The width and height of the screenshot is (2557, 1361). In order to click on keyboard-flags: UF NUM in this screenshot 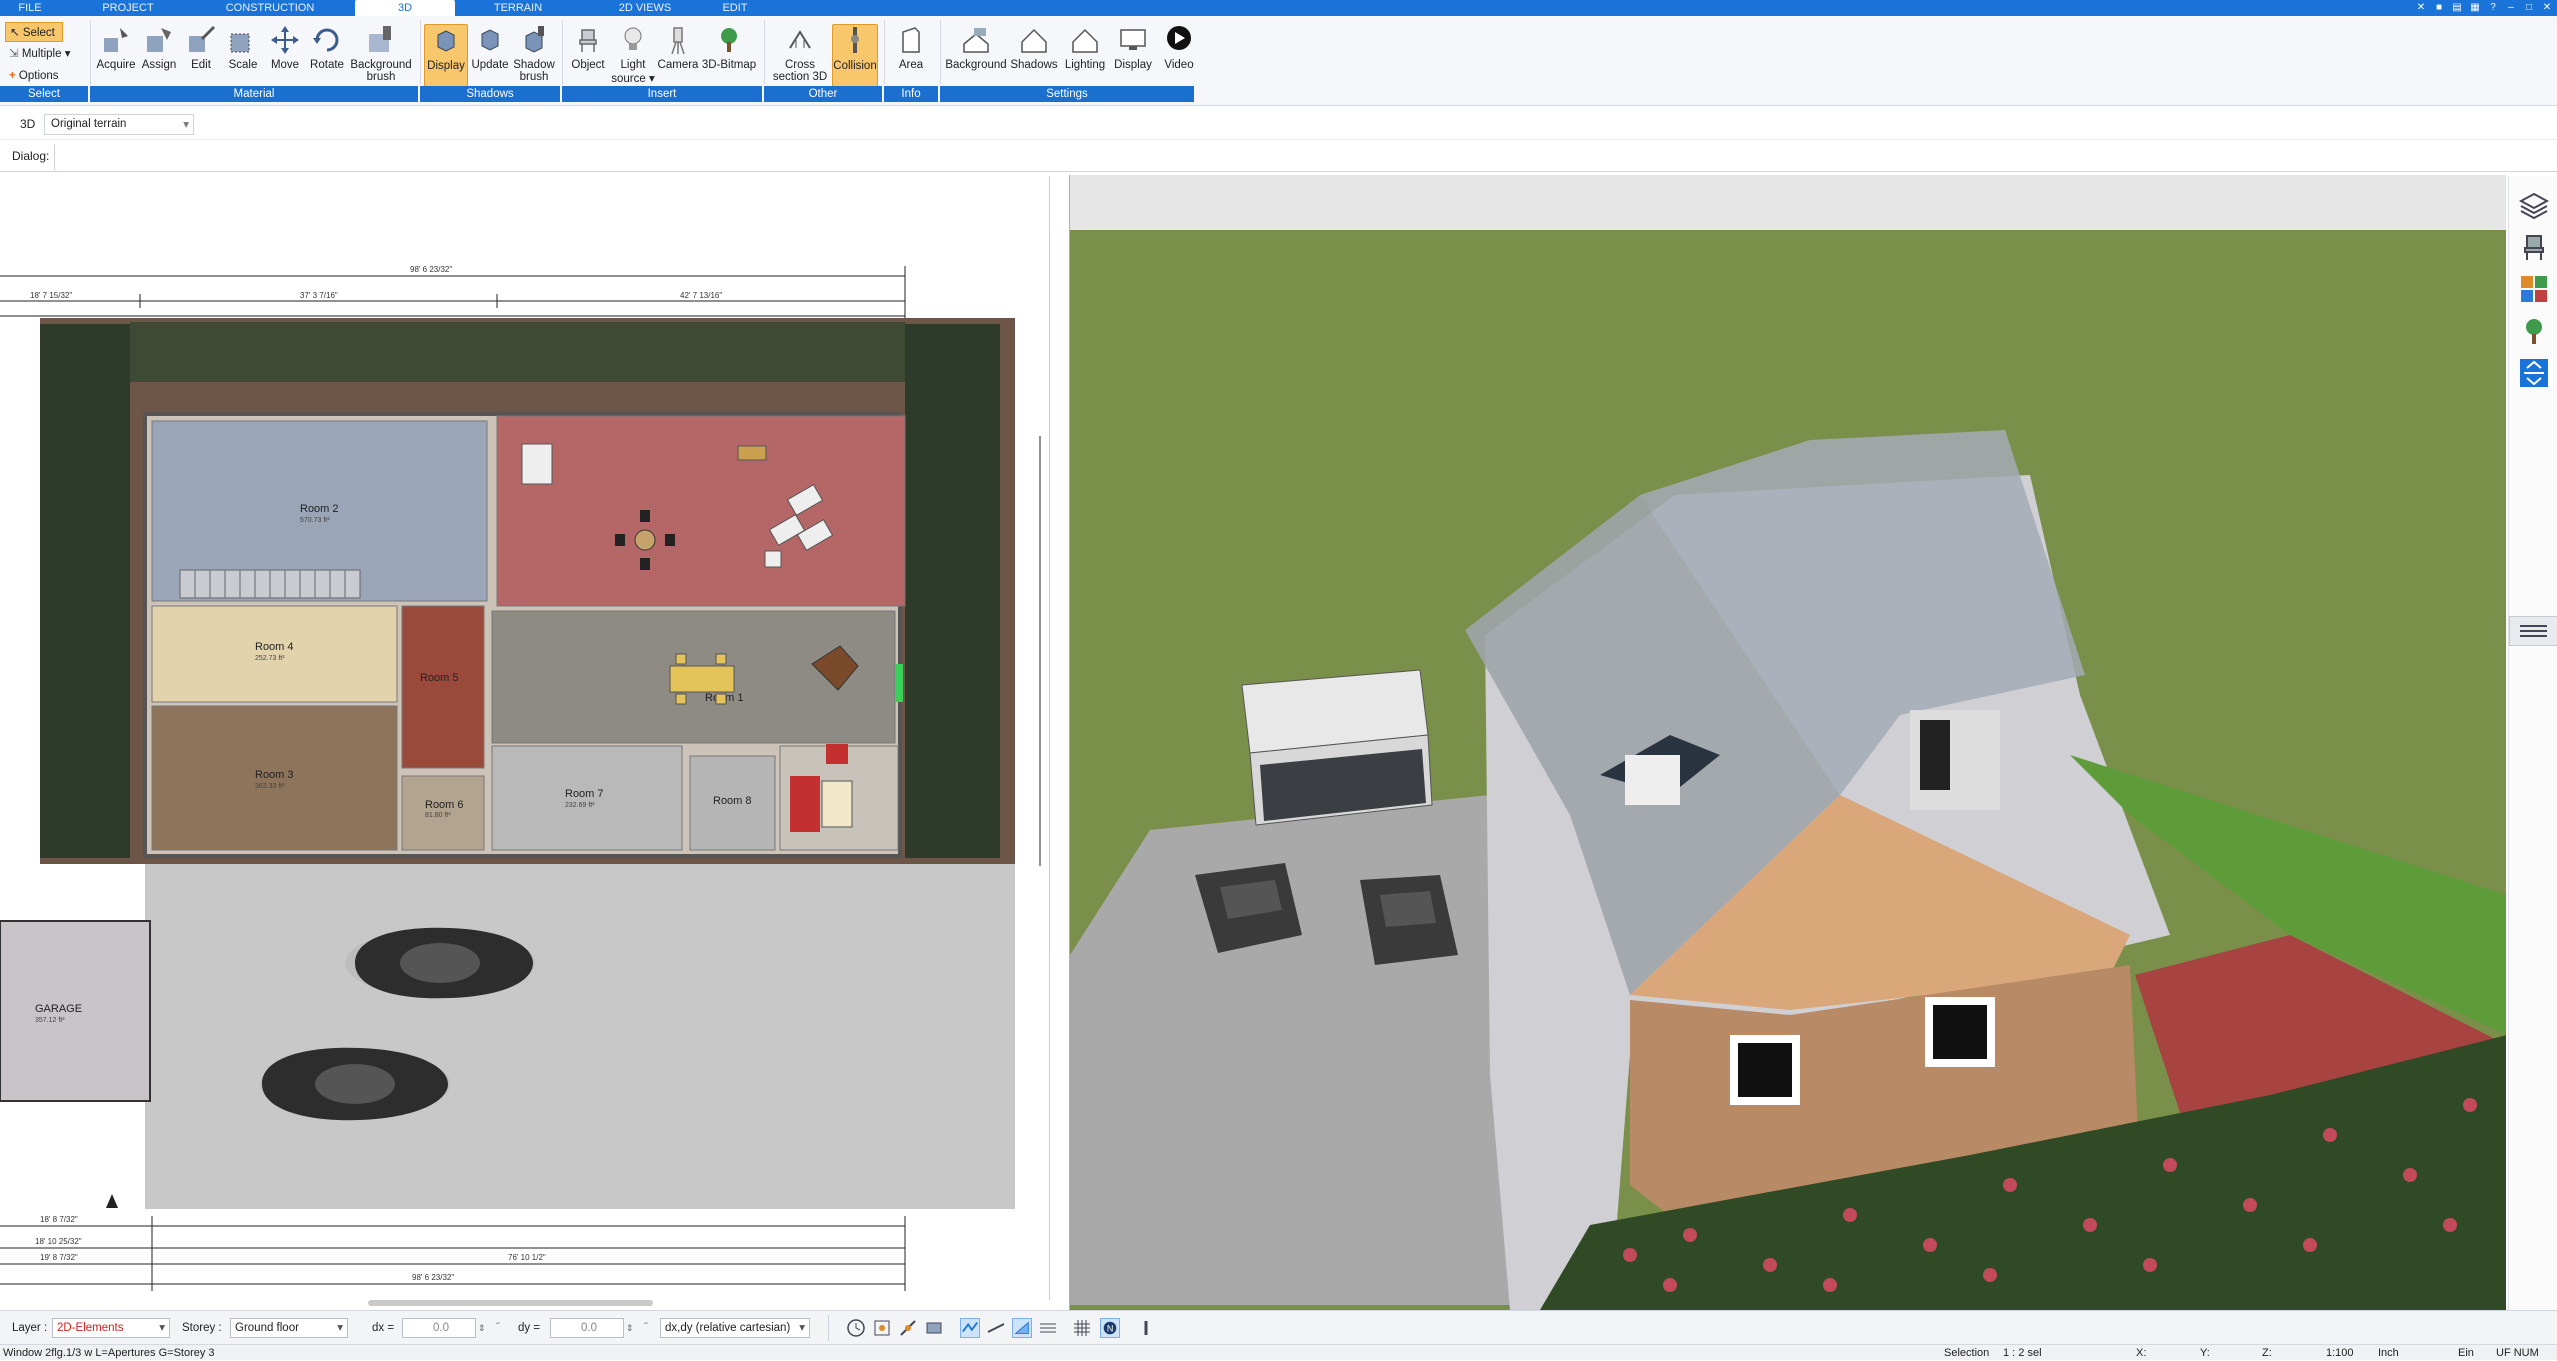, I will do `click(2517, 1353)`.